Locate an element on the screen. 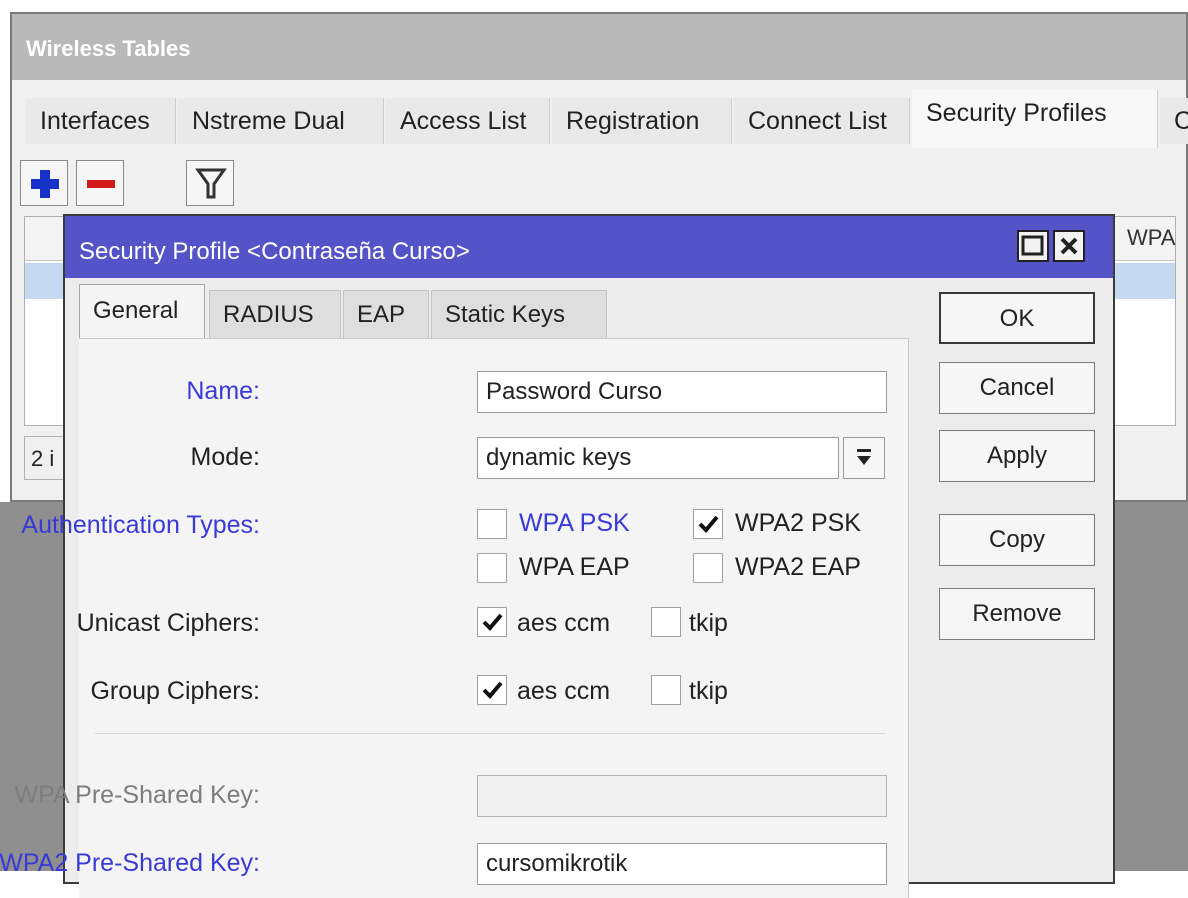 The image size is (1188, 898). wpa-psk-key-label: WPA Pre-Shared Key: is located at coordinates (137, 795).